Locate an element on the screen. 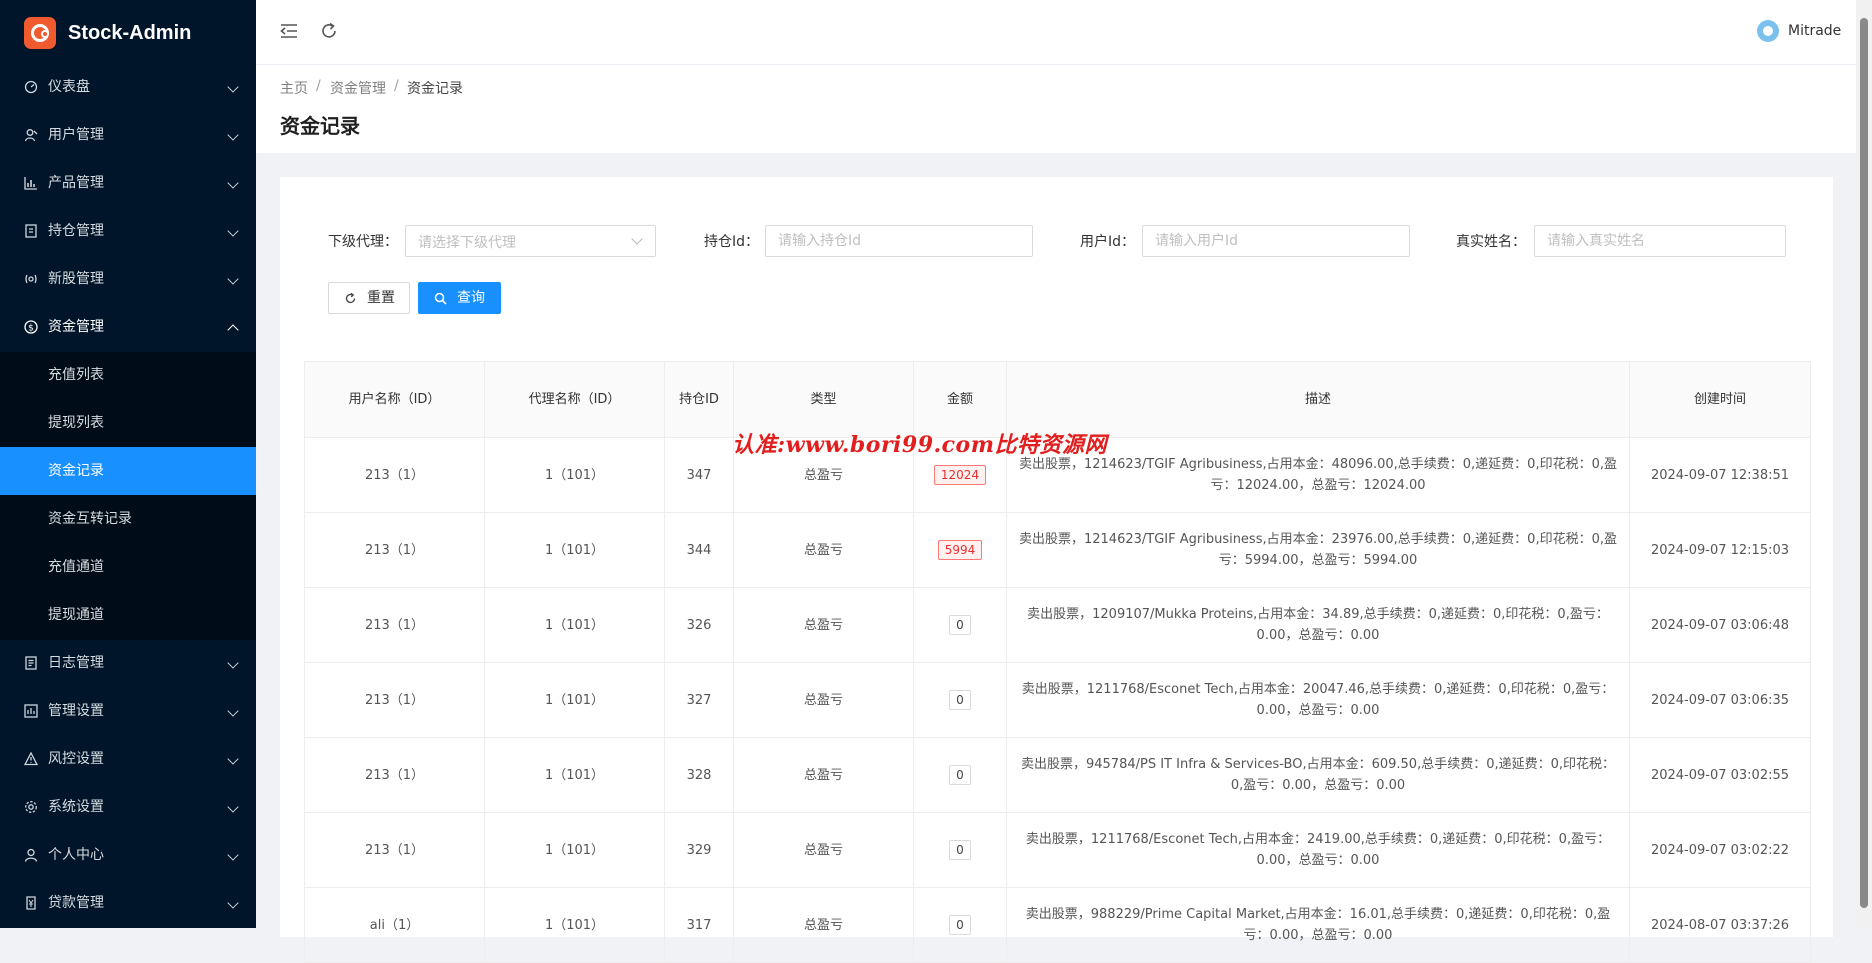  sidebar-item-positions: 持仓管理 is located at coordinates (128, 231).